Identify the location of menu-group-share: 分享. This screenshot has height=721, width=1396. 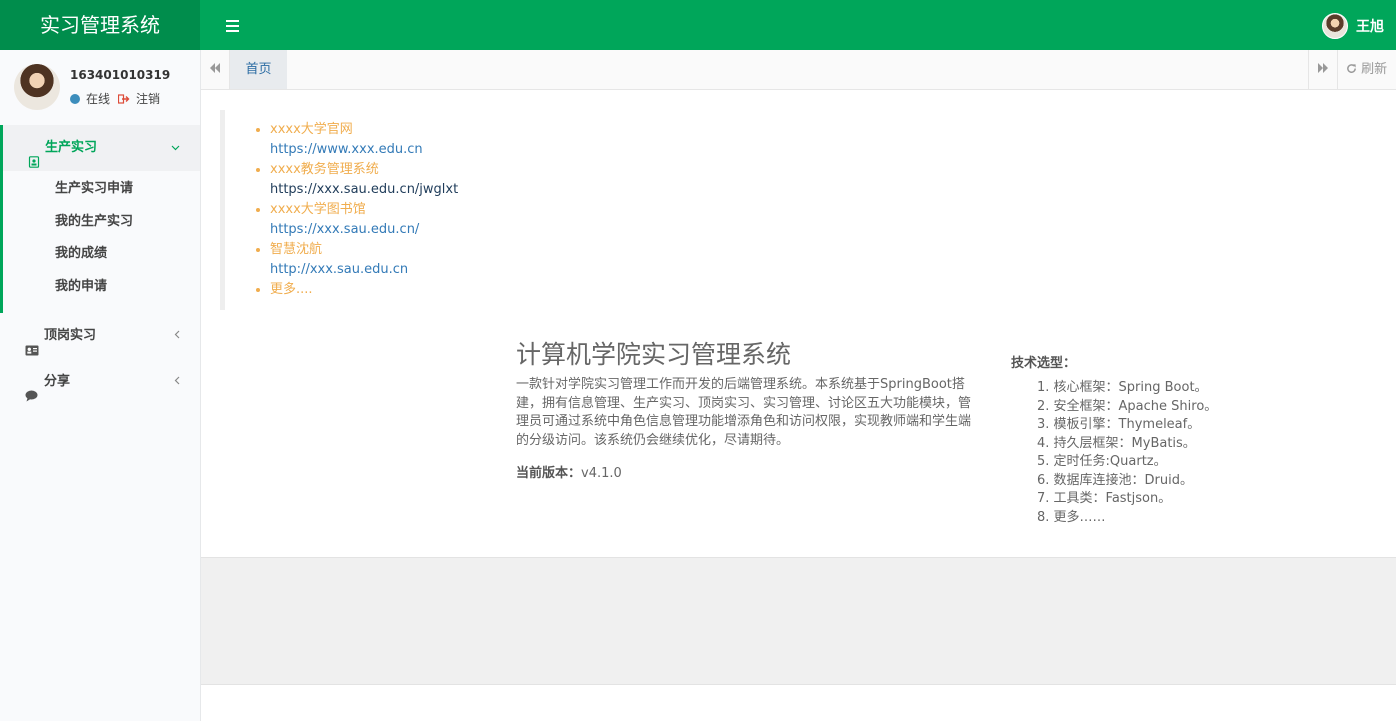
(100, 382).